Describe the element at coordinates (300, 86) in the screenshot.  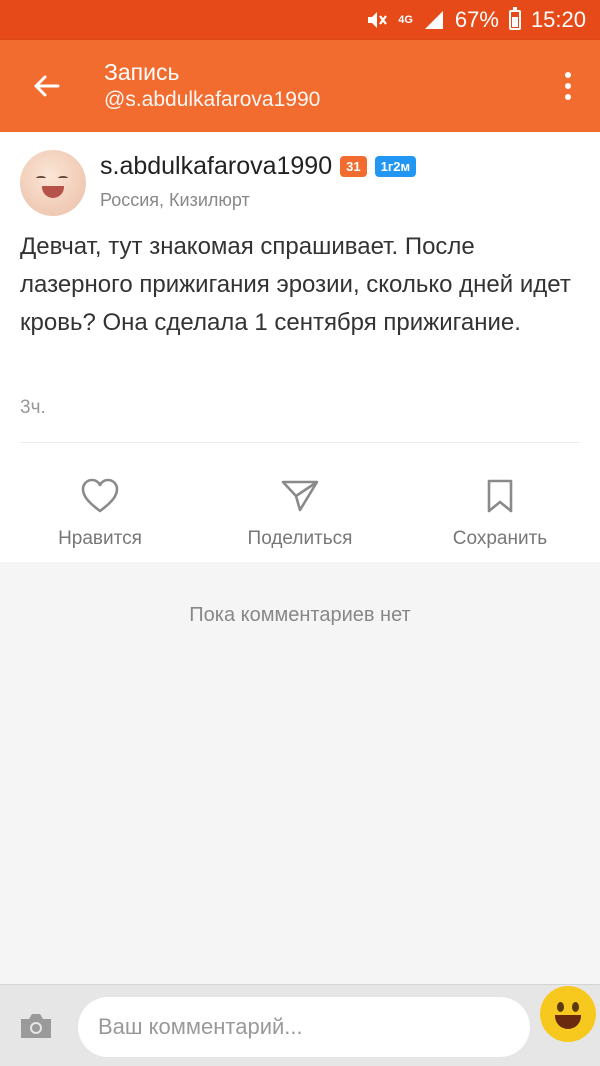
I see `app-bar: Запись @s.abdulkafarova1990` at that location.